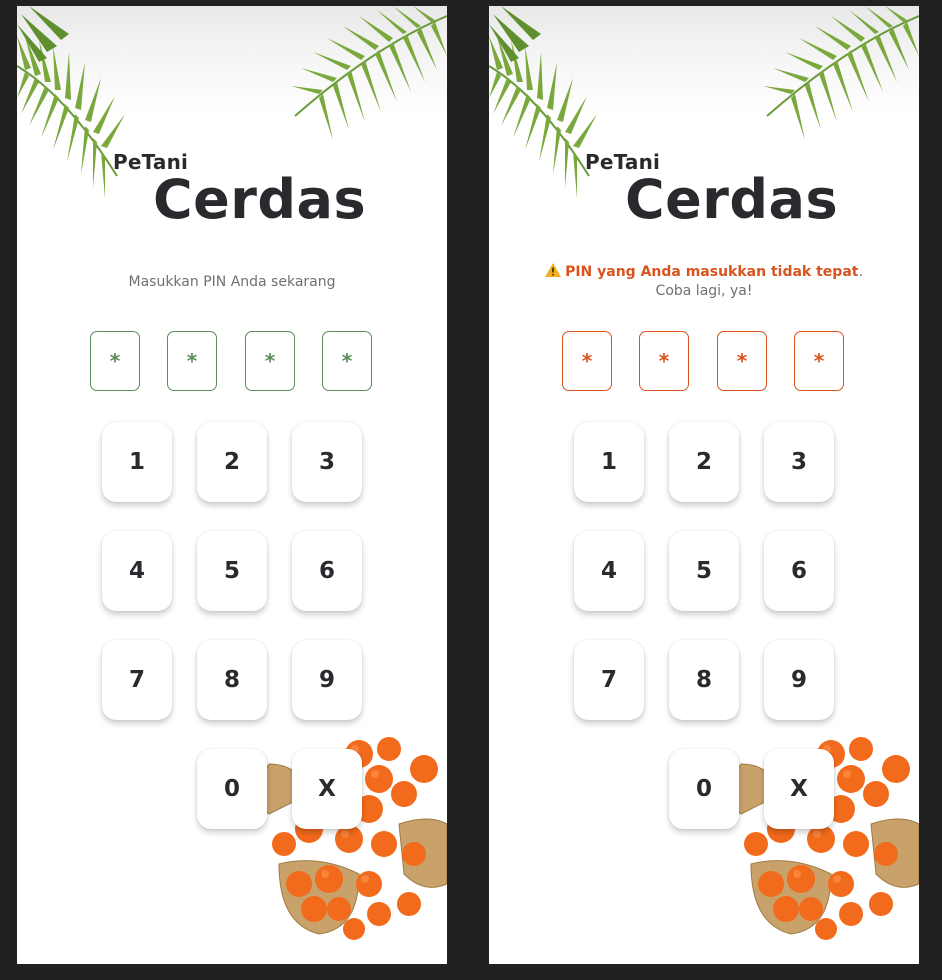 The width and height of the screenshot is (942, 980). Describe the element at coordinates (232, 282) in the screenshot. I see `pin-prompt: Masukkan PIN Anda sekarang` at that location.